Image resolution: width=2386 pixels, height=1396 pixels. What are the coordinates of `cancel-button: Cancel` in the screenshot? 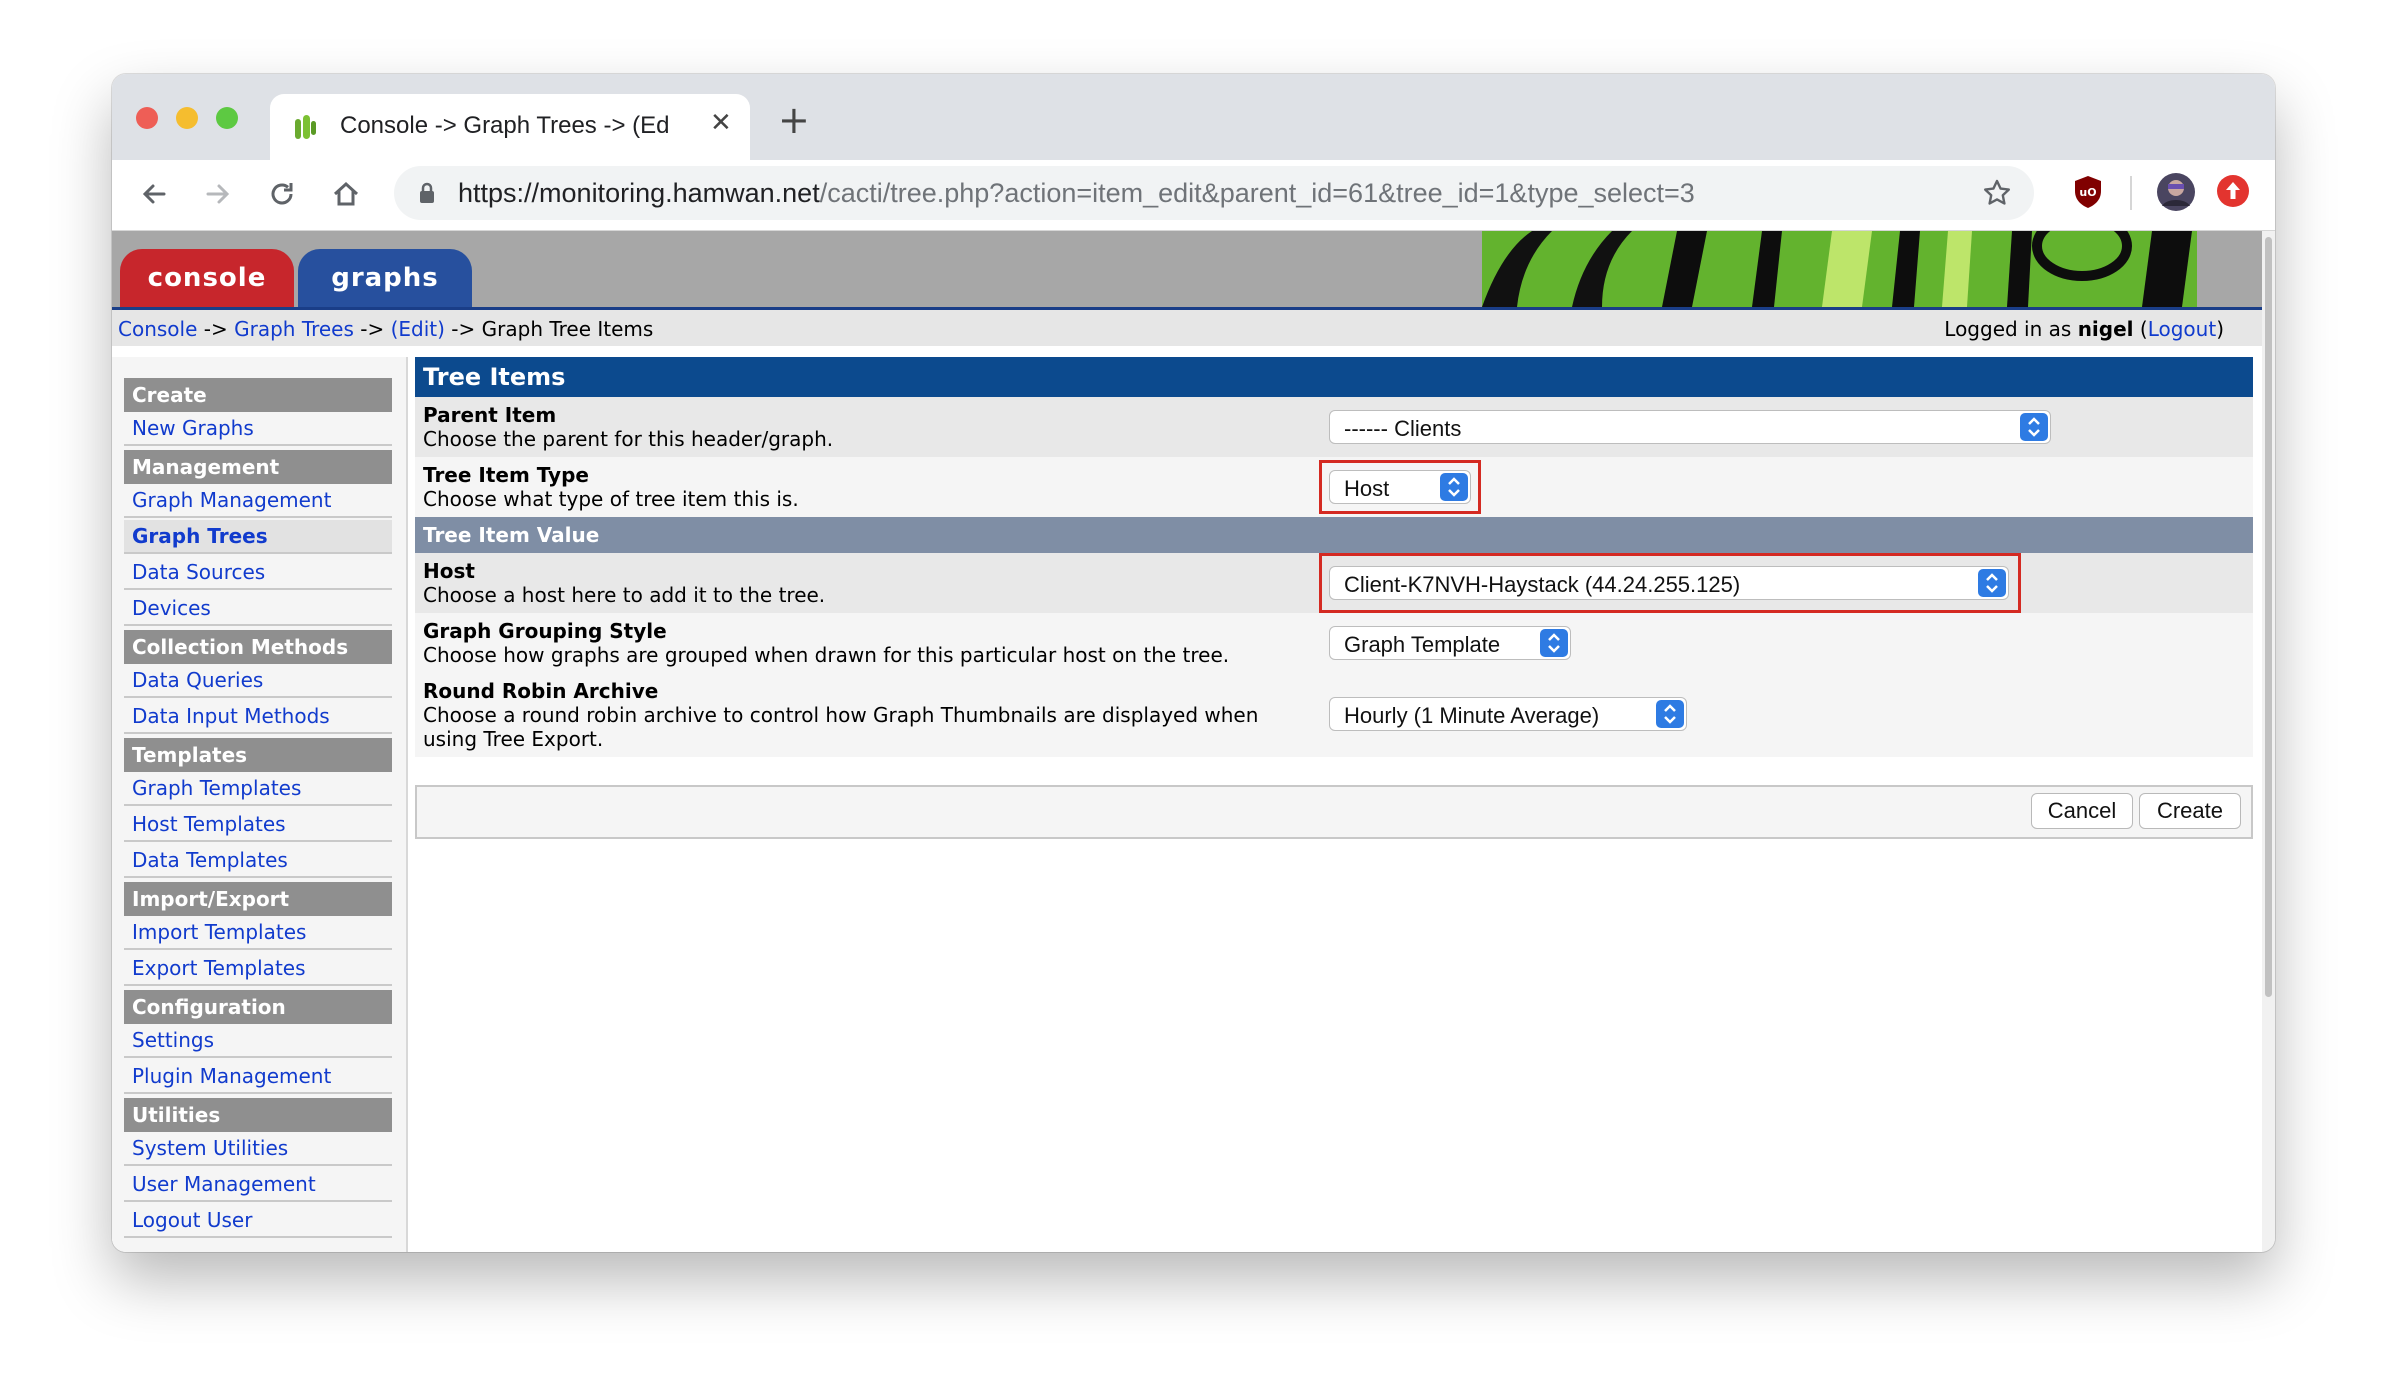 It's located at (2082, 811).